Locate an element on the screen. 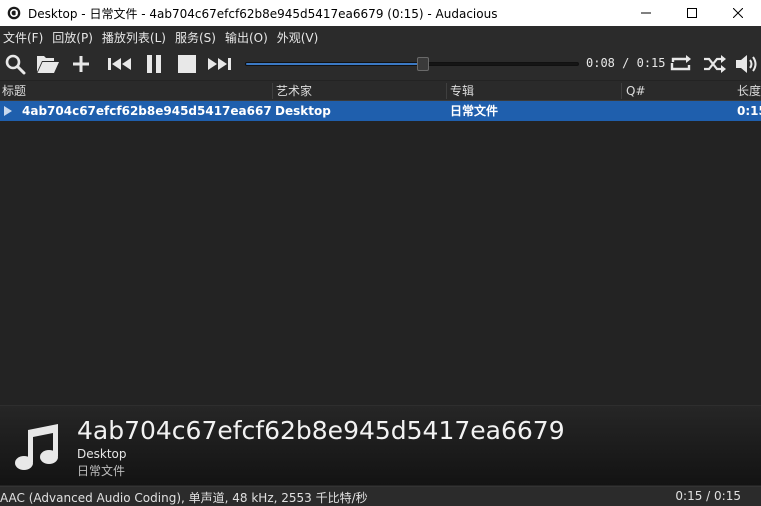  column-artist: 艺术家 is located at coordinates (359, 91).